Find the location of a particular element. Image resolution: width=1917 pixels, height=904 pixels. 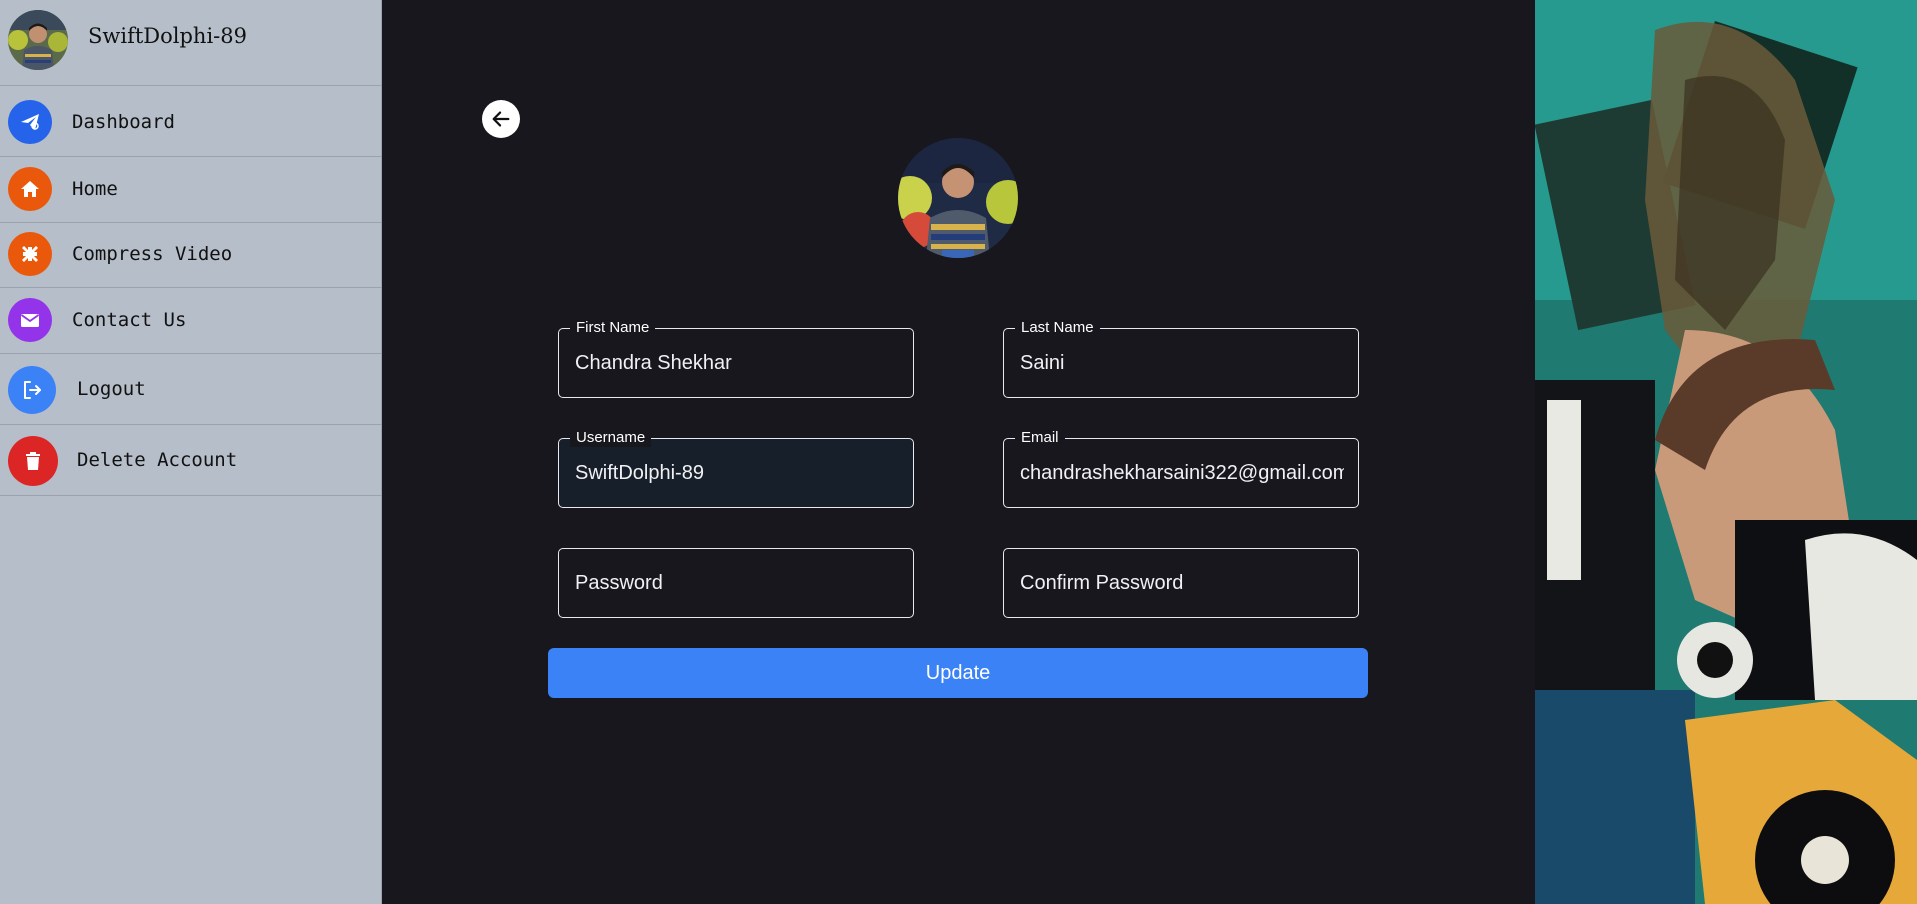

arrow-left-icon is located at coordinates (501, 119).